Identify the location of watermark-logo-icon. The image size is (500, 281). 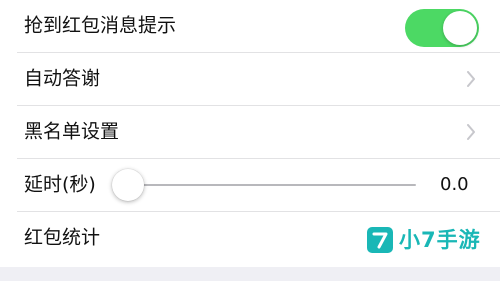
(380, 240).